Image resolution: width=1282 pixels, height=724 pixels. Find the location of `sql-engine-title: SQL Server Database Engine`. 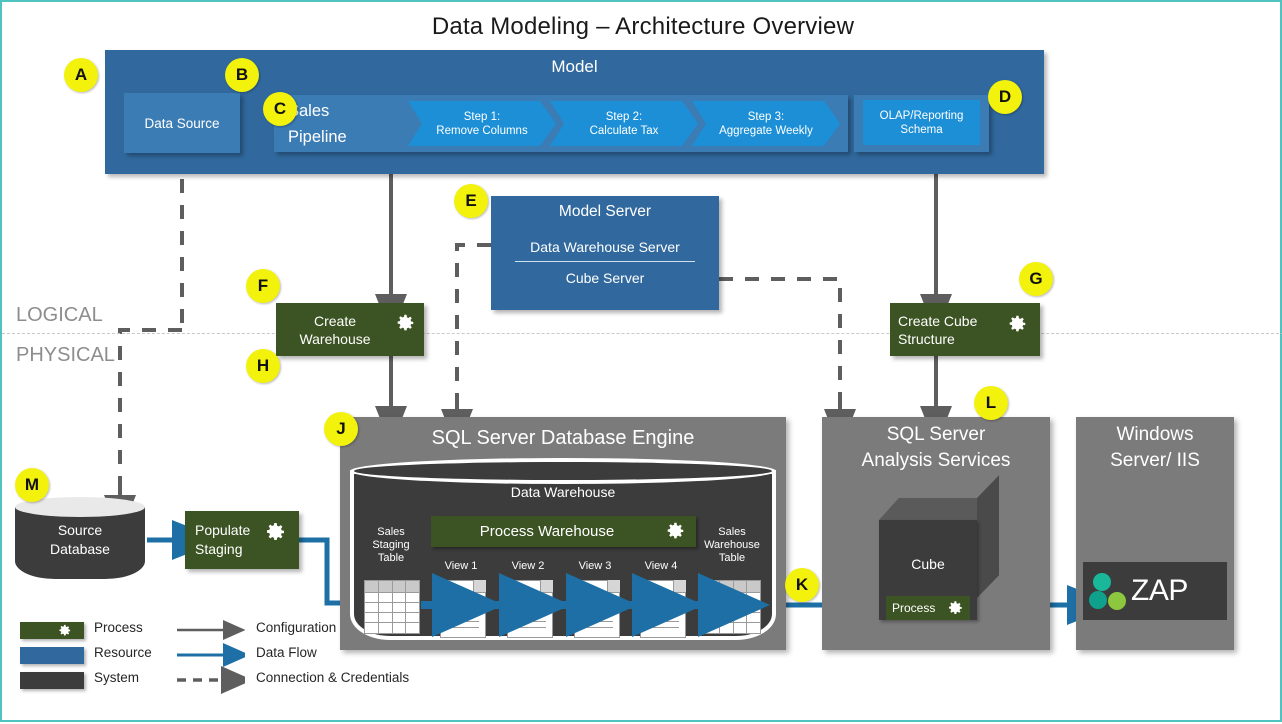

sql-engine-title: SQL Server Database Engine is located at coordinates (563, 437).